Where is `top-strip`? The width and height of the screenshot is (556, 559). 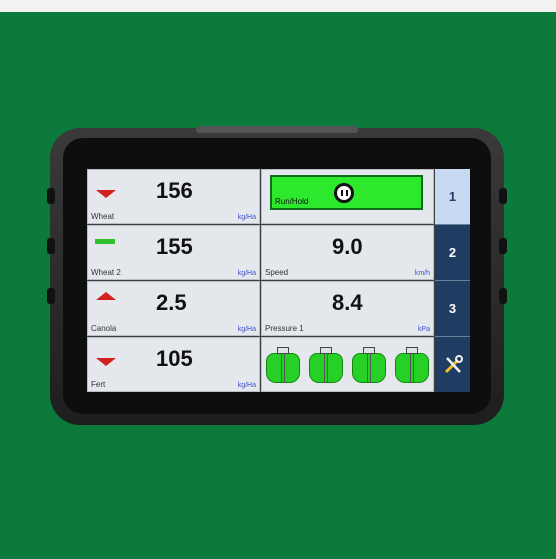 top-strip is located at coordinates (278, 6).